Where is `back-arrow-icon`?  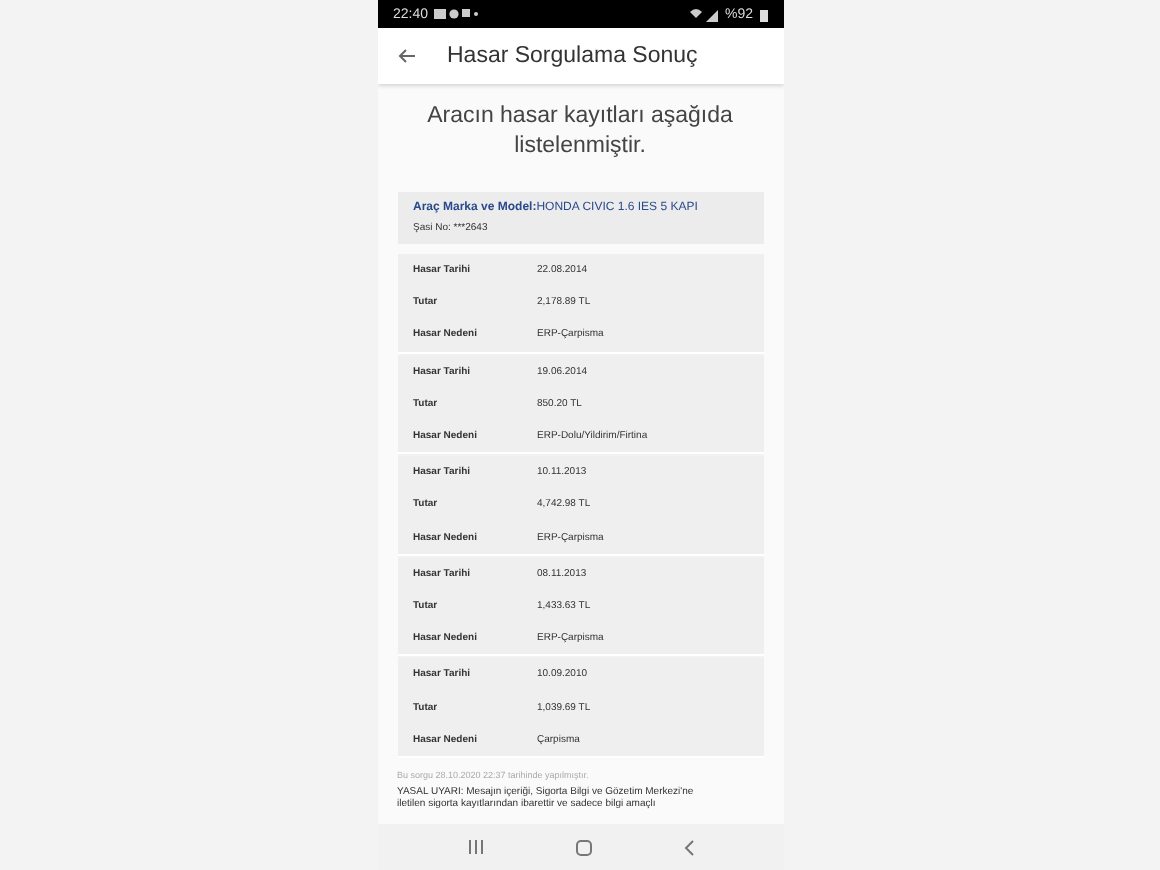 back-arrow-icon is located at coordinates (406, 56).